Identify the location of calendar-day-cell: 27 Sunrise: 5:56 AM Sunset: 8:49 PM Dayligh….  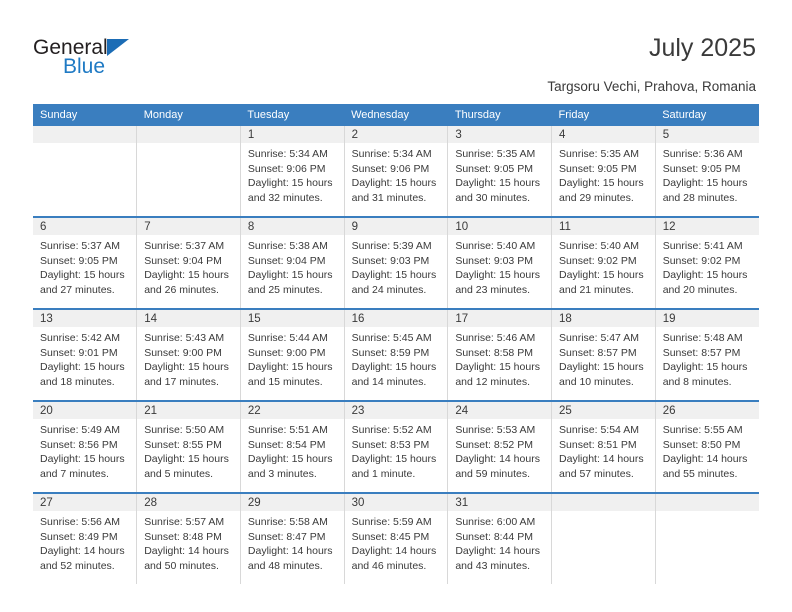
(85, 538).